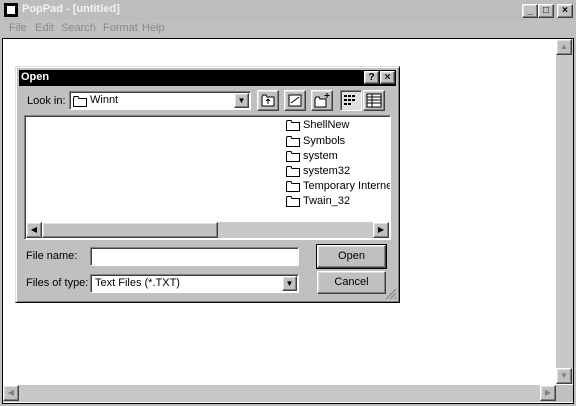 Image resolution: width=576 pixels, height=406 pixels. I want to click on maximize-button: □, so click(546, 11).